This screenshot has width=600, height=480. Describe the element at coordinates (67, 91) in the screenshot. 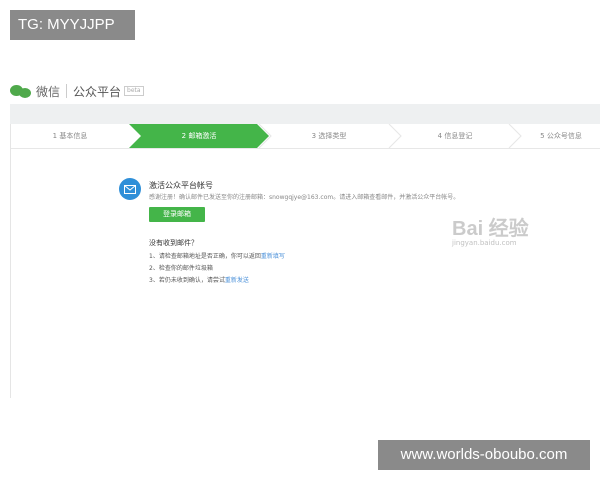

I see `brand-divider` at that location.